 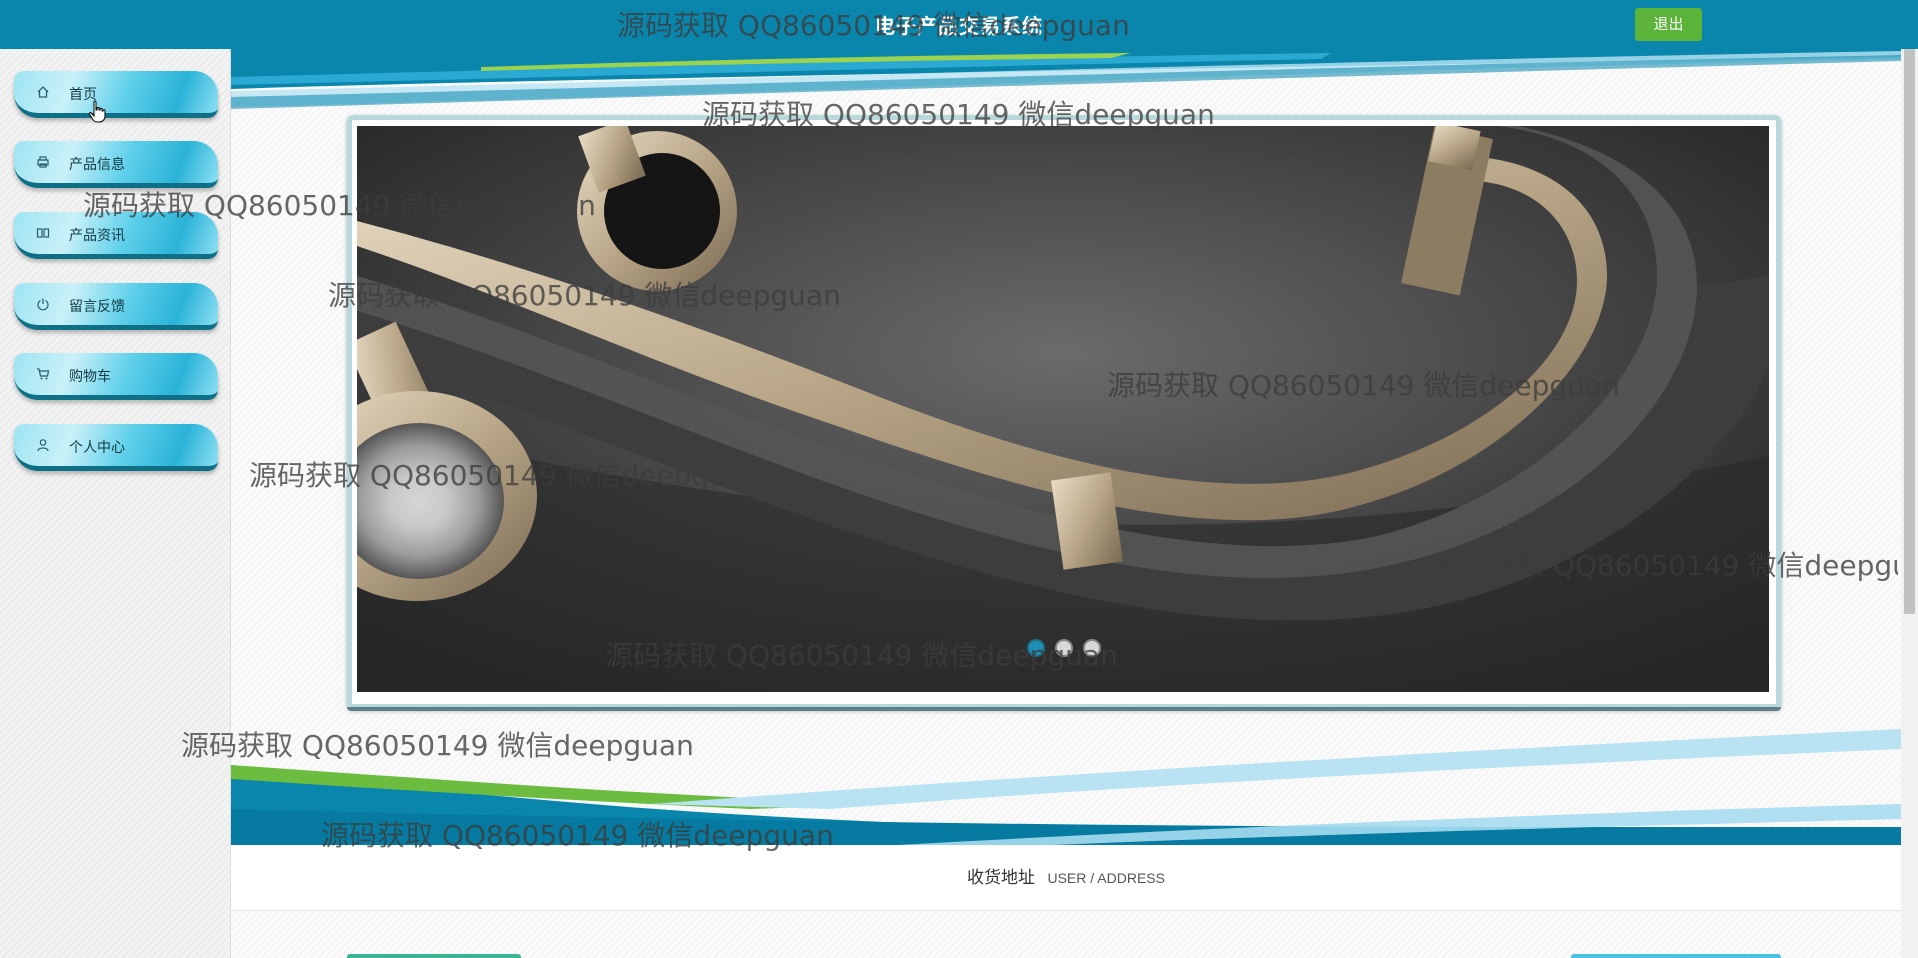 I want to click on sidebar-item-cart: 购物车, so click(x=116, y=376).